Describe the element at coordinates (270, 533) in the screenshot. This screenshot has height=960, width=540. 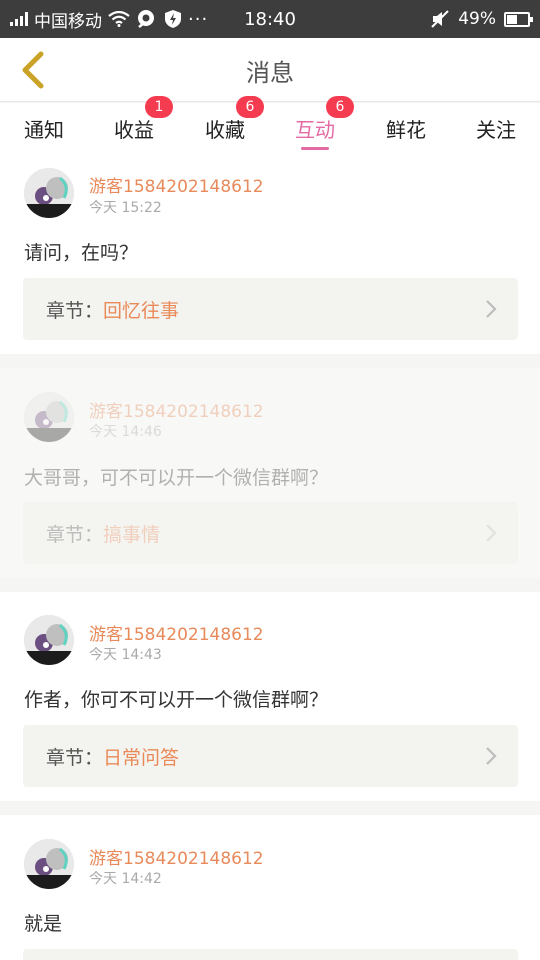
I see `chapter-link: 章节： 搞事情` at that location.